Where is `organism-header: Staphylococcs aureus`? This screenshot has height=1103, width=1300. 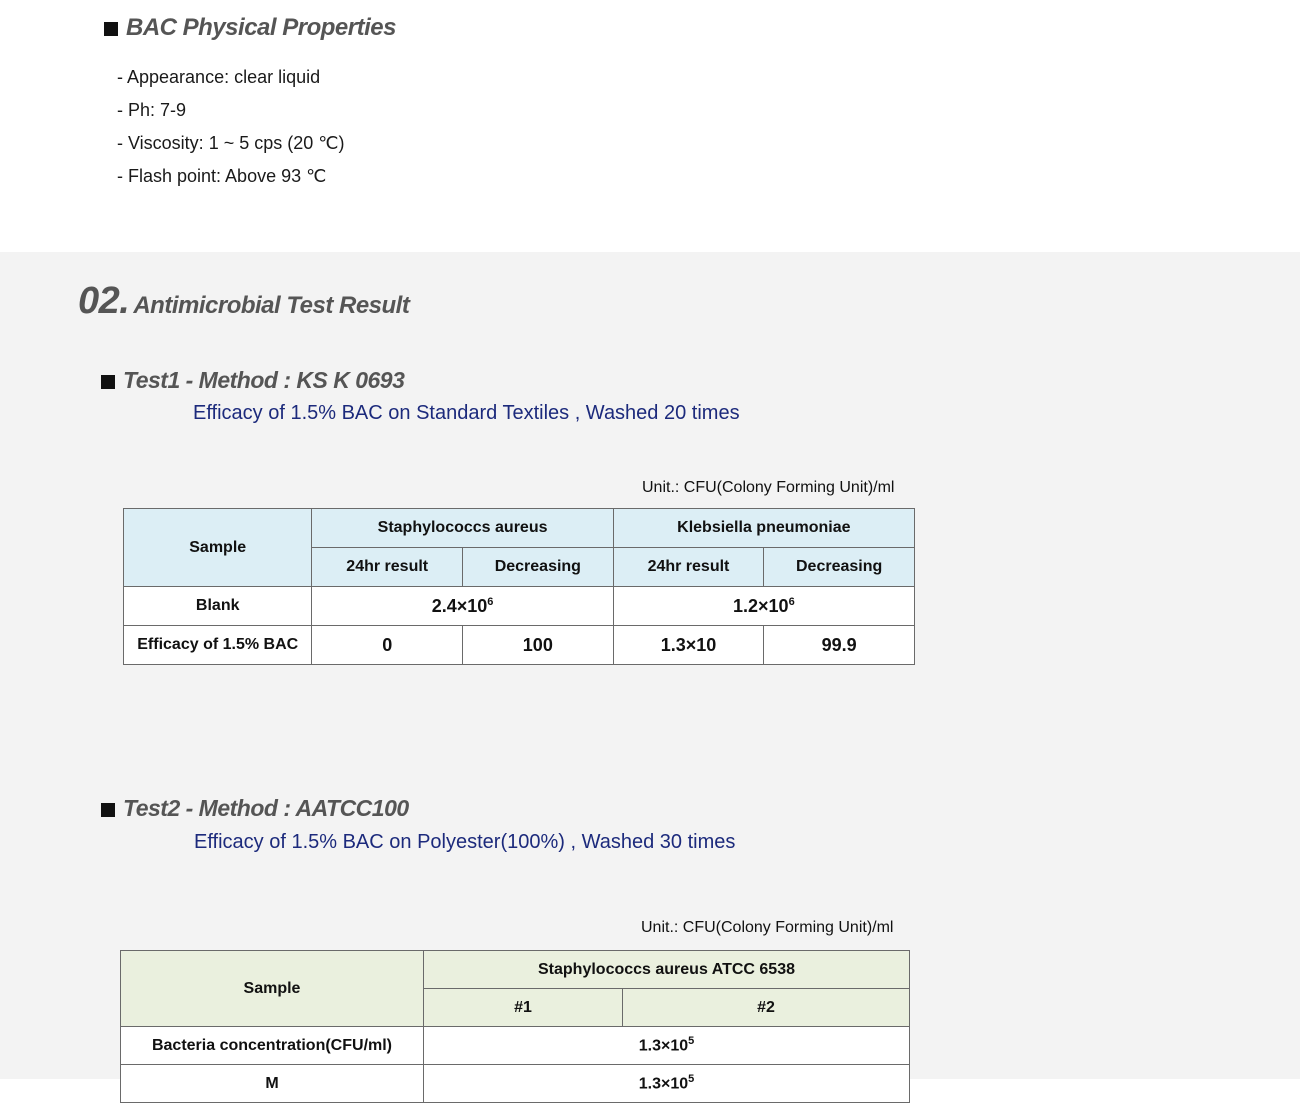
organism-header: Staphylococcs aureus is located at coordinates (462, 528).